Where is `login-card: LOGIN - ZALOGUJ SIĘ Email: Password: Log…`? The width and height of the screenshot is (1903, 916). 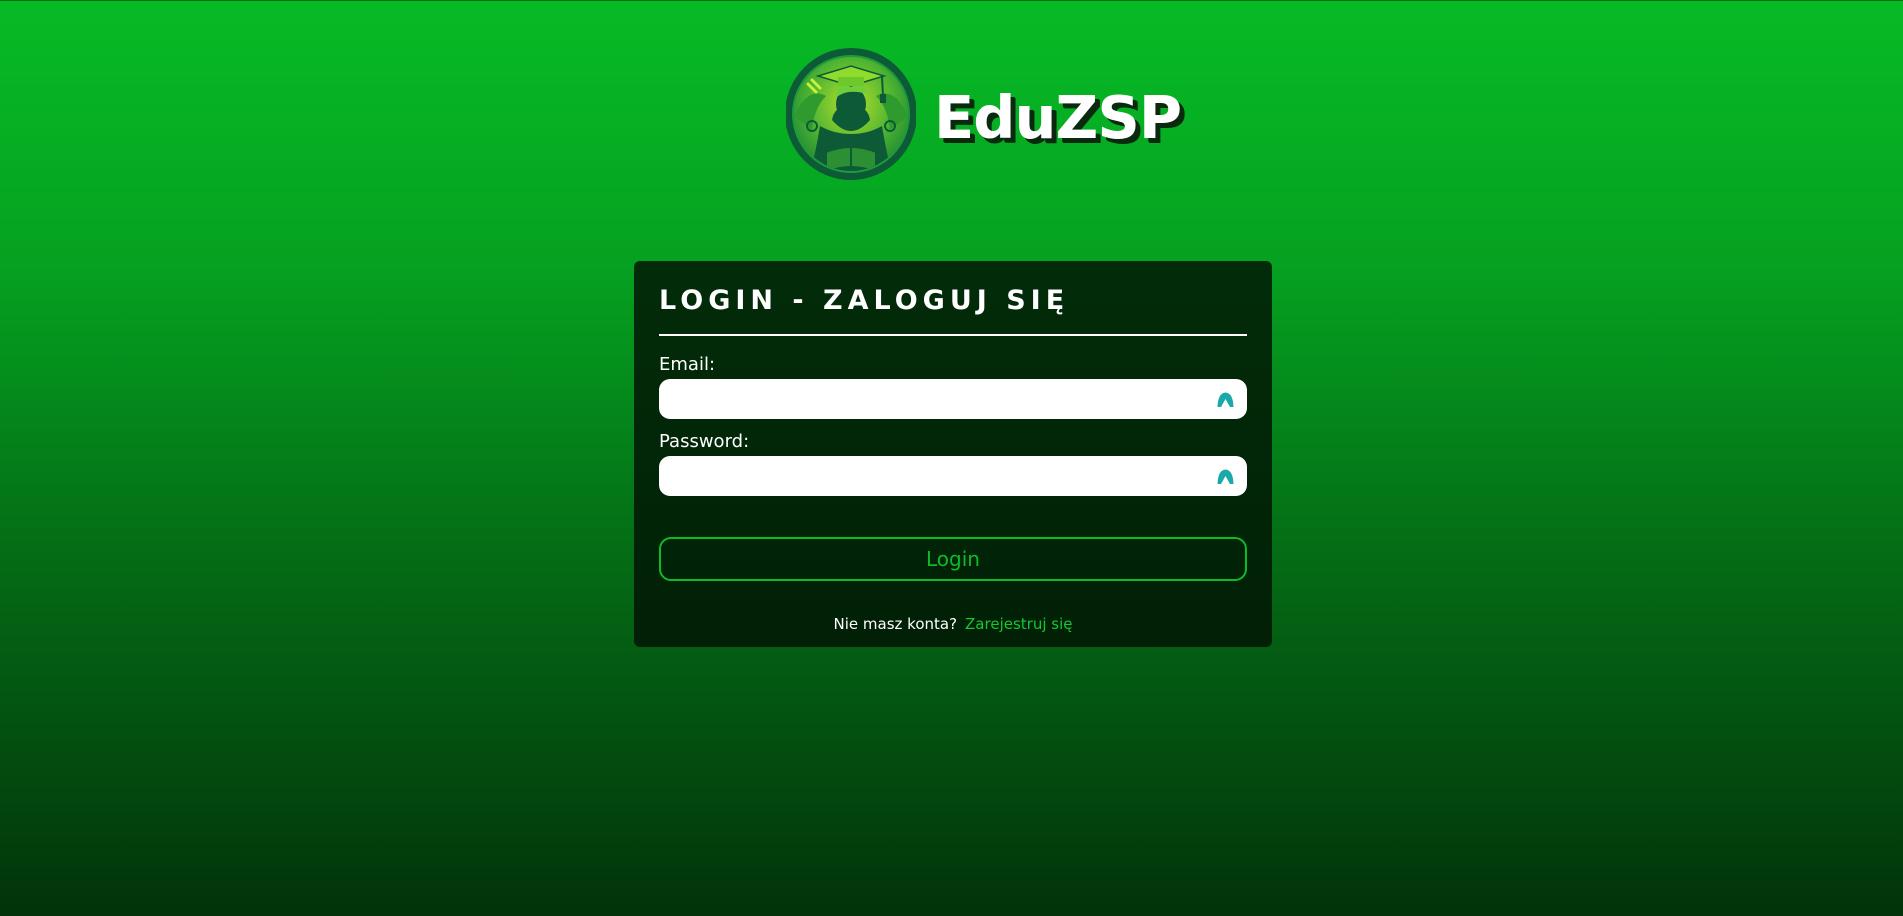 login-card: LOGIN - ZALOGUJ SIĘ Email: Password: Log… is located at coordinates (953, 454).